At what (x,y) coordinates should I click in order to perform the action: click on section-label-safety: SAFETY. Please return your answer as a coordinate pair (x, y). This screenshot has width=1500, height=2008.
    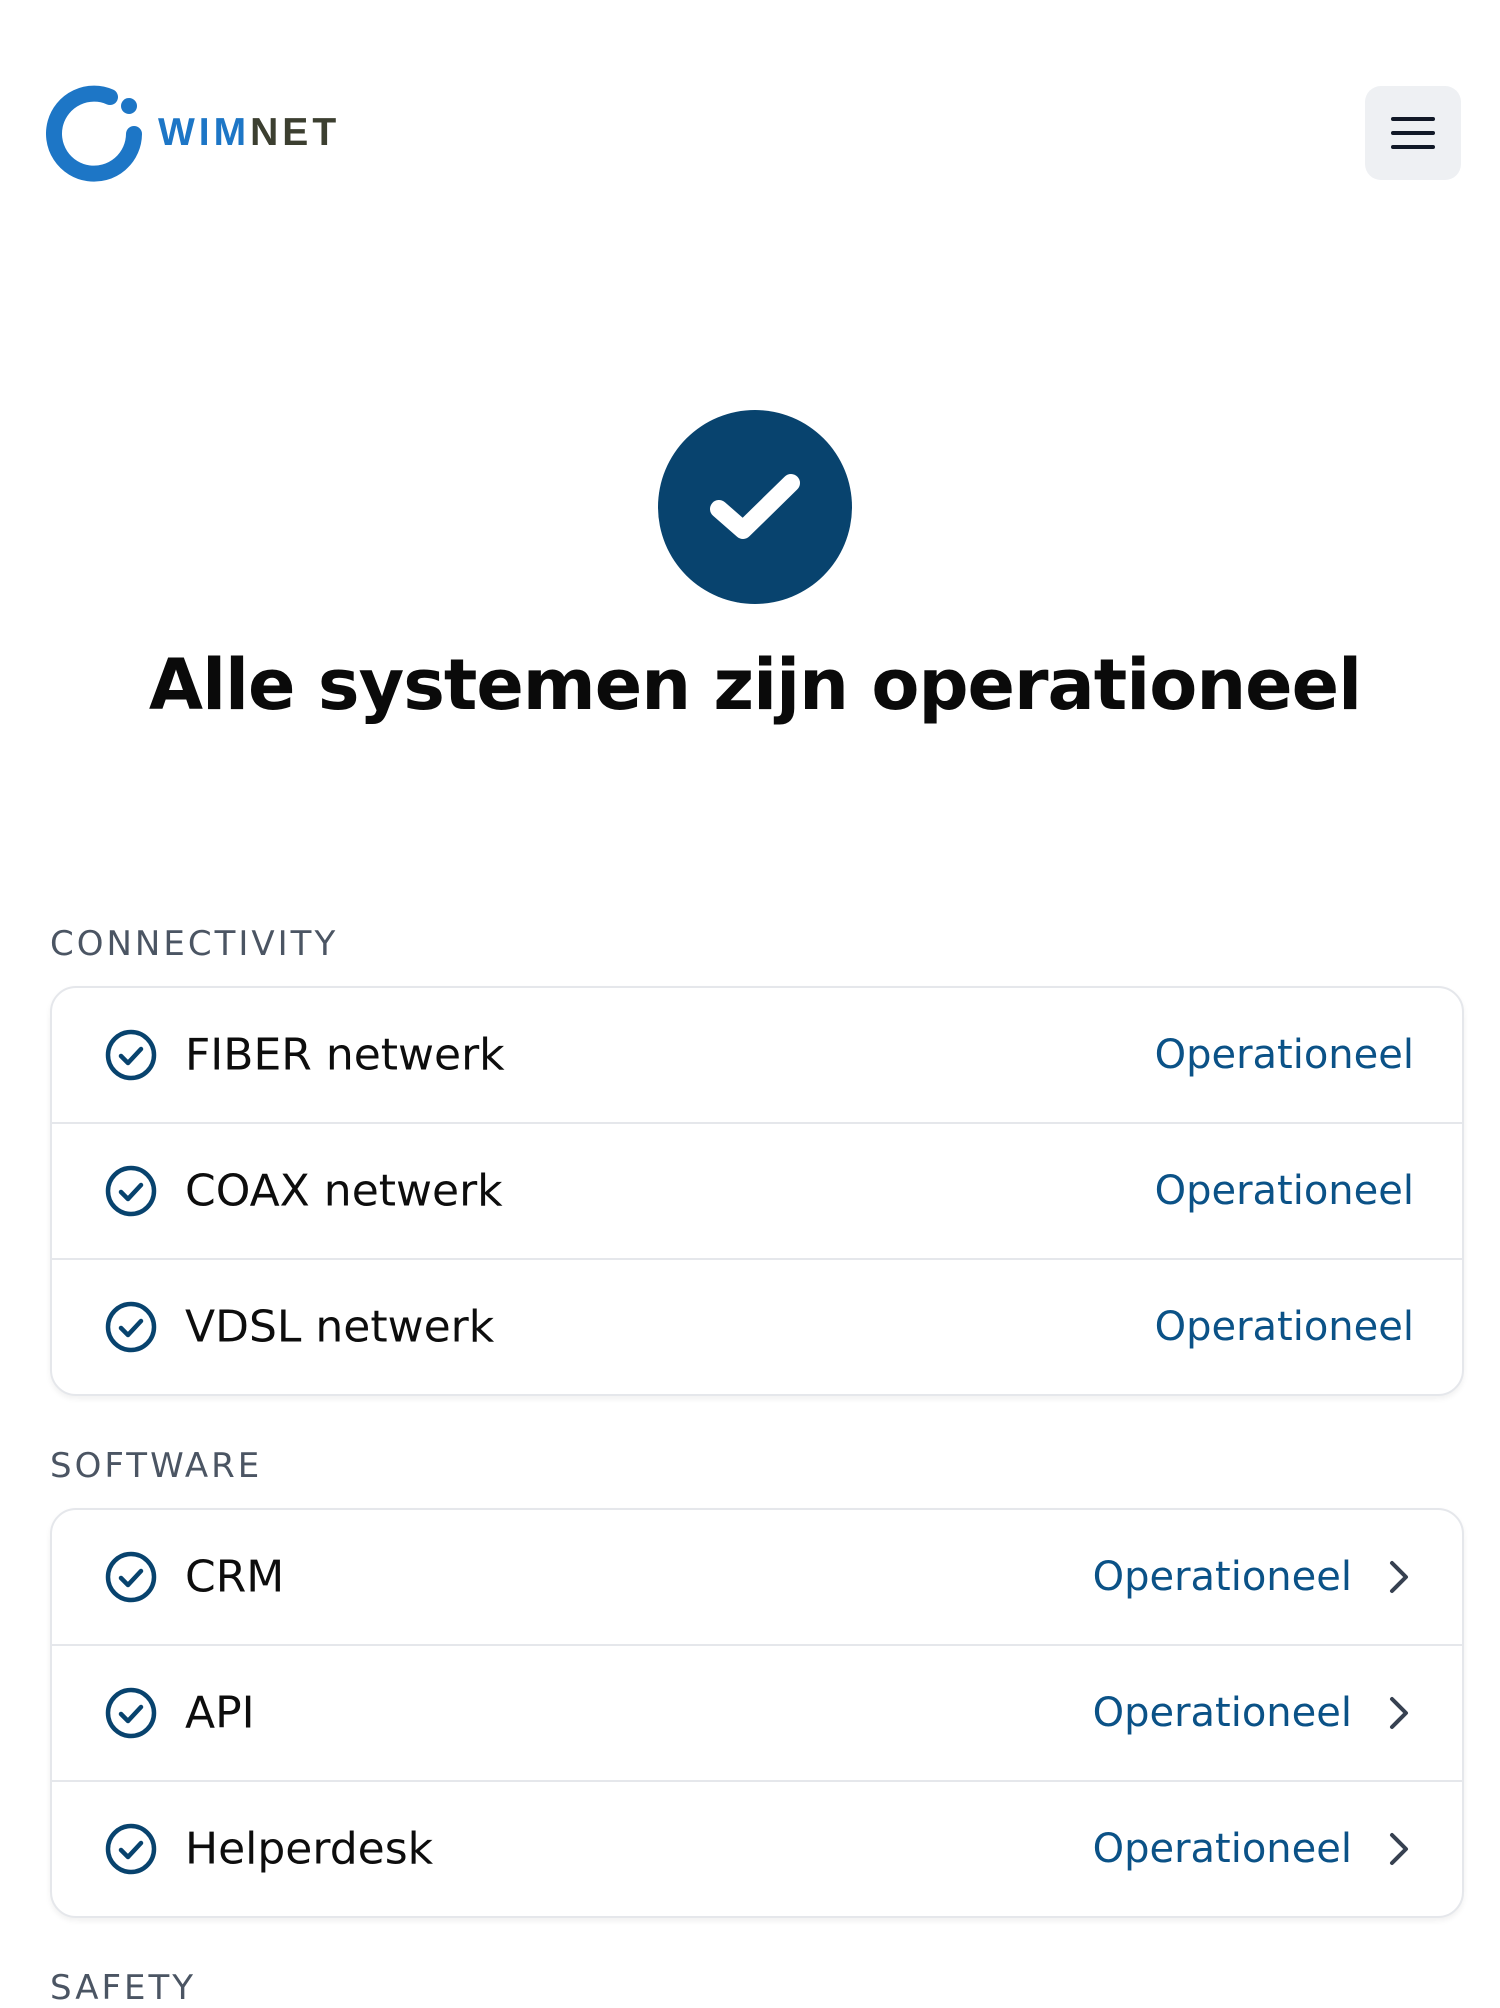
    Looking at the image, I should click on (123, 1988).